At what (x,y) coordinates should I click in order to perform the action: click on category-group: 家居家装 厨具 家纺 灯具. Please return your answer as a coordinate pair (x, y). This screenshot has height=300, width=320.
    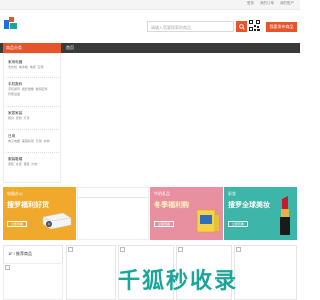
    Looking at the image, I should click on (35, 116).